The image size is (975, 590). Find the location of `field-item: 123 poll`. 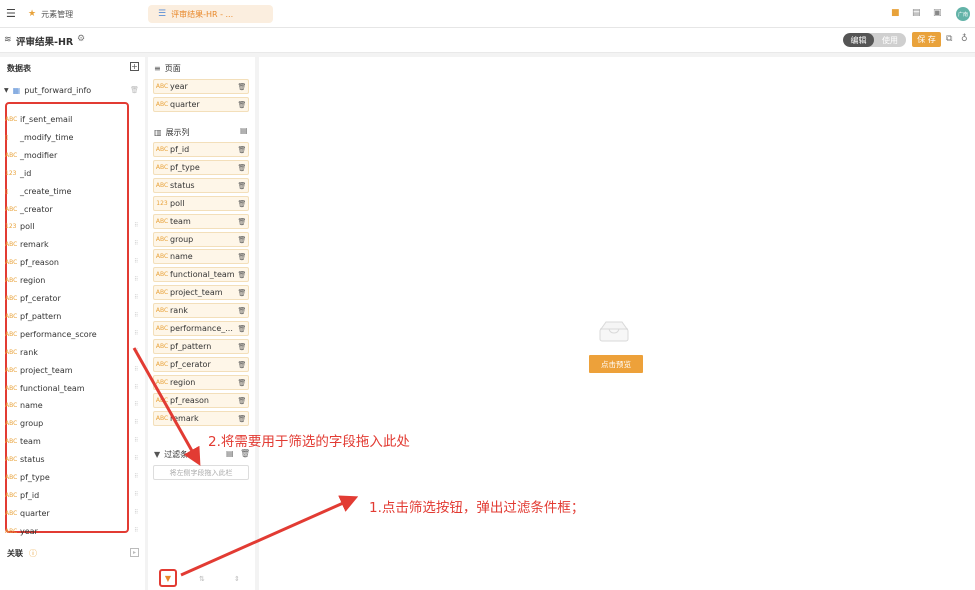

field-item: 123 poll is located at coordinates (19, 226).